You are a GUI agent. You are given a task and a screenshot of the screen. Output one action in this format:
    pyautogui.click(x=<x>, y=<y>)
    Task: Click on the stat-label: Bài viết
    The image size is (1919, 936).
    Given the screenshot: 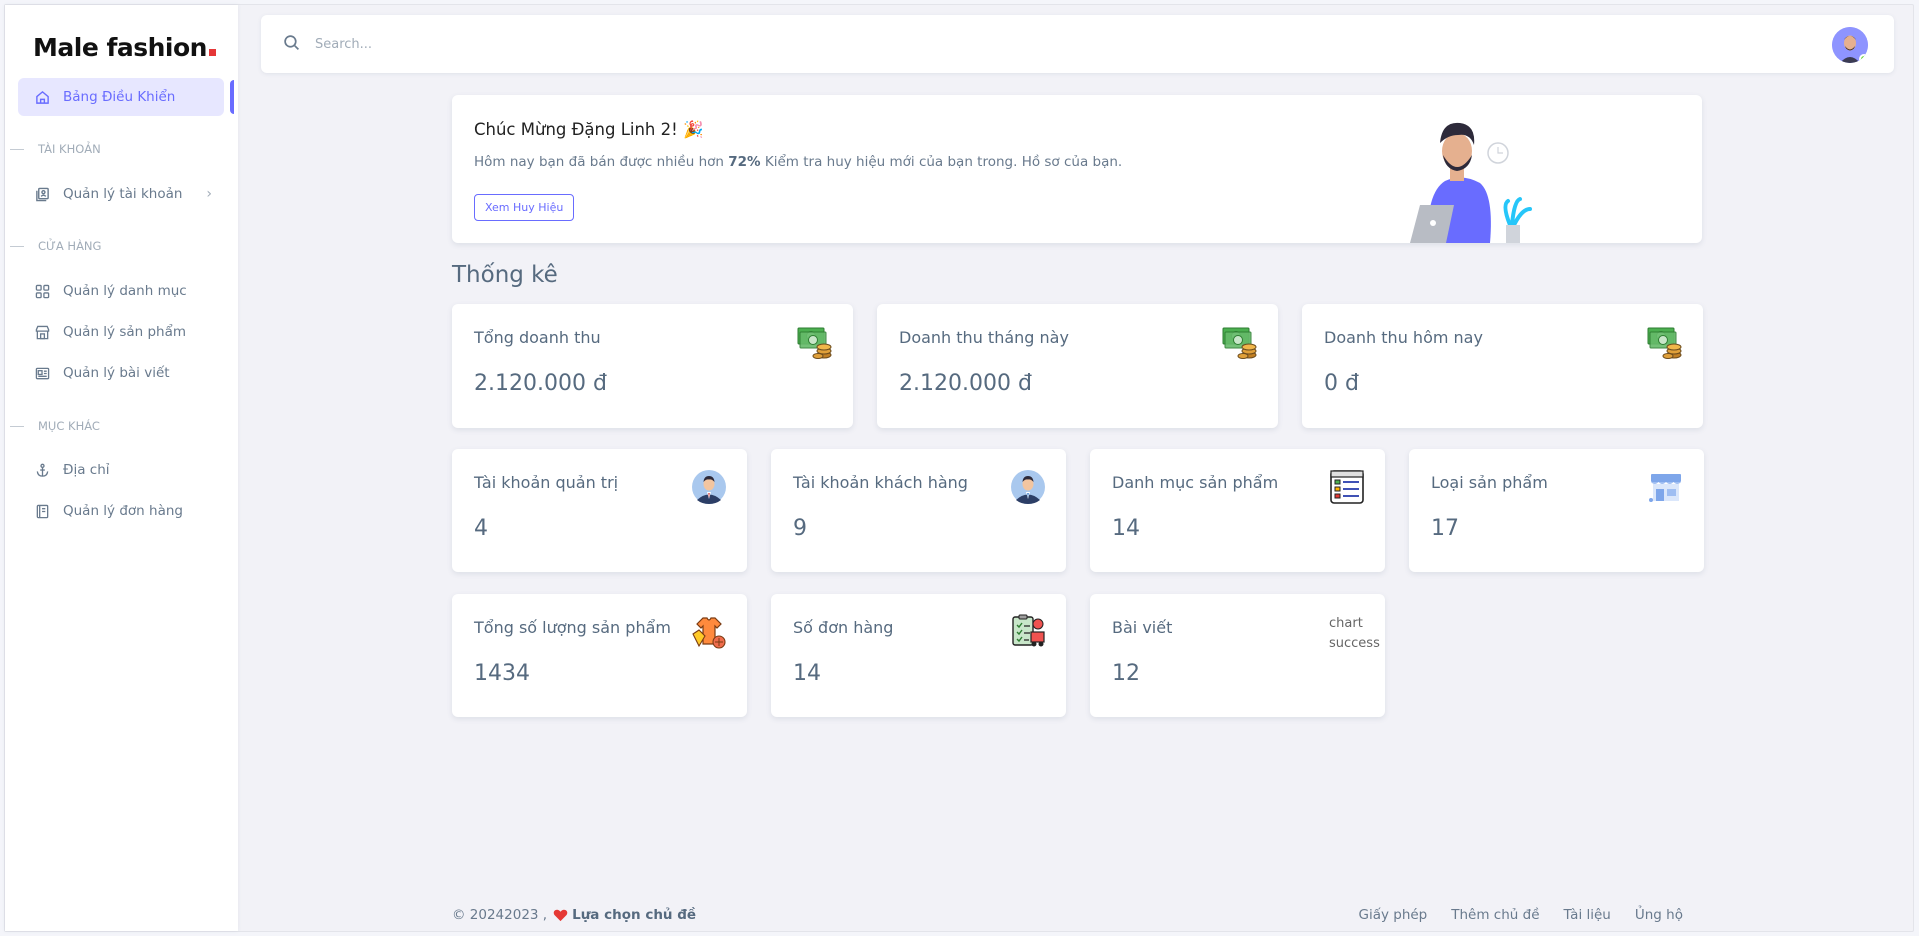 What is the action you would take?
    pyautogui.click(x=1142, y=627)
    